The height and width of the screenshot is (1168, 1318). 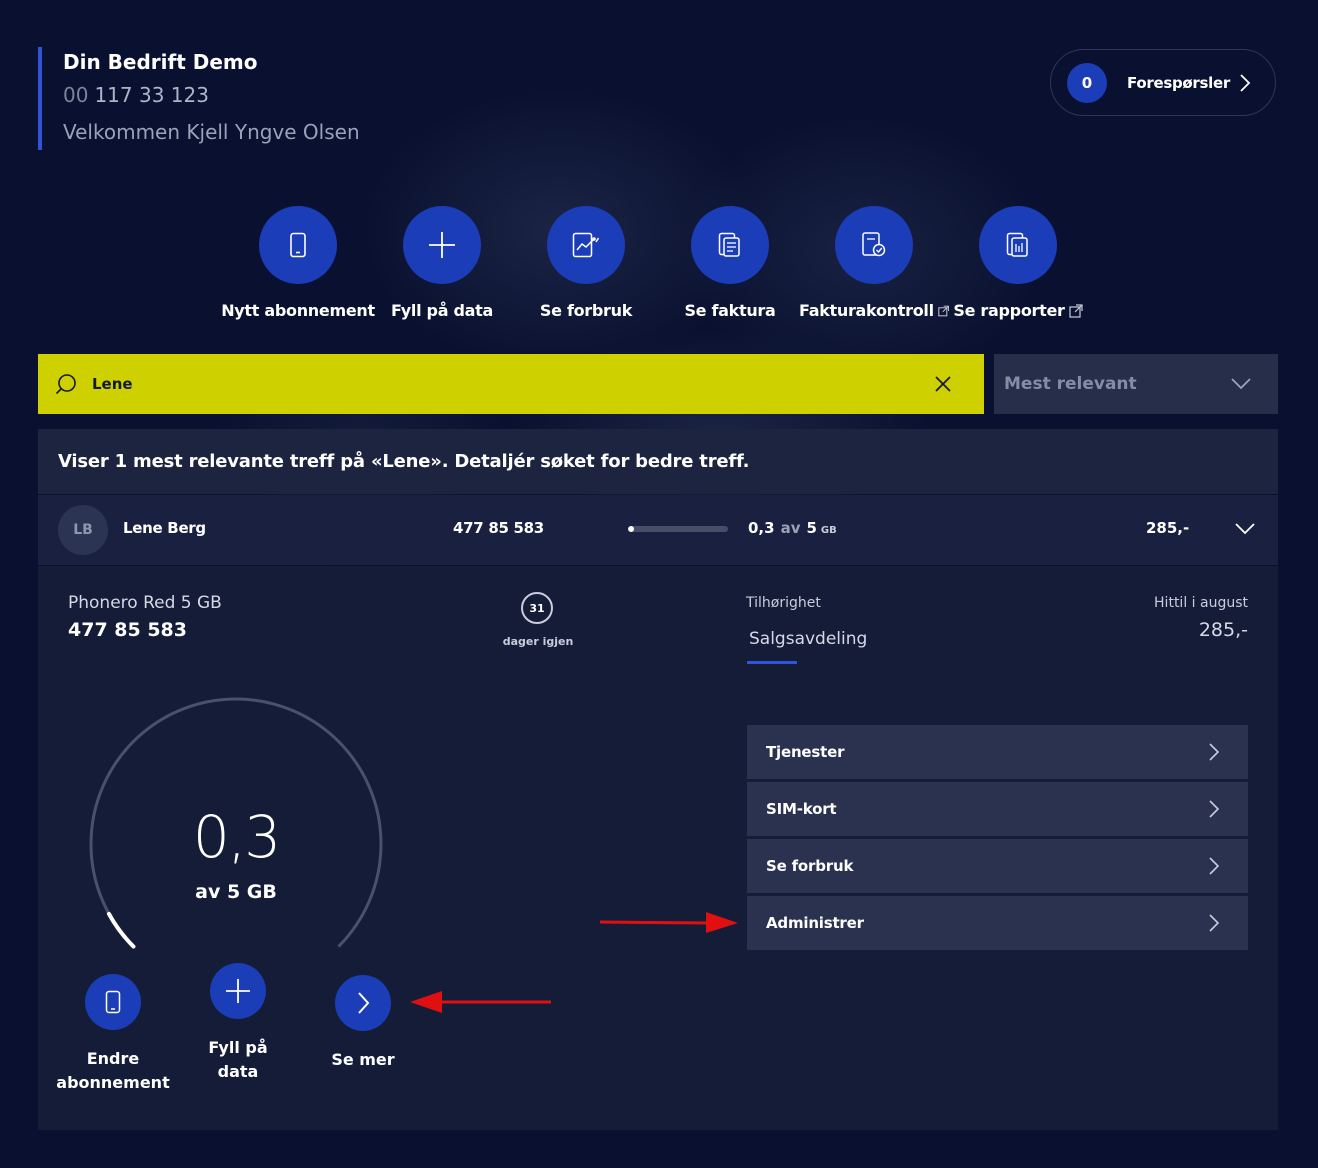 I want to click on quick-action-label: Fyll på data, so click(x=442, y=310).